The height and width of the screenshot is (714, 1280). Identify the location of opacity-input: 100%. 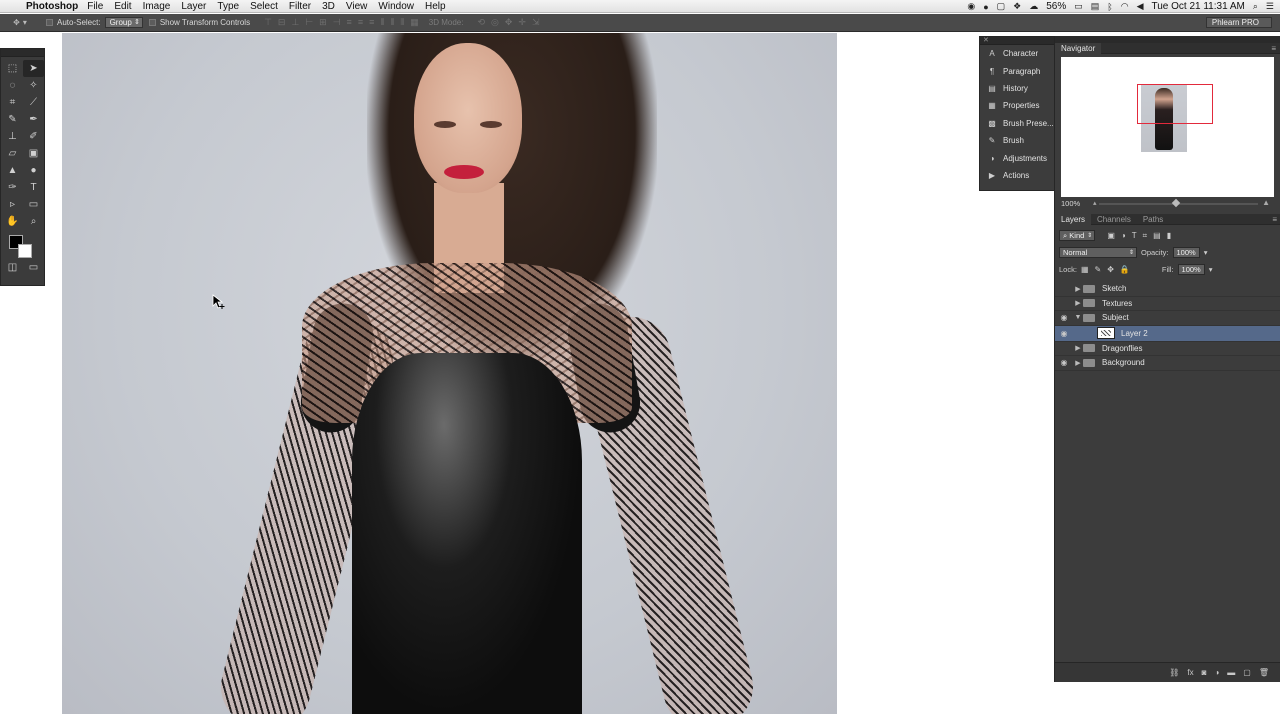
(1186, 252).